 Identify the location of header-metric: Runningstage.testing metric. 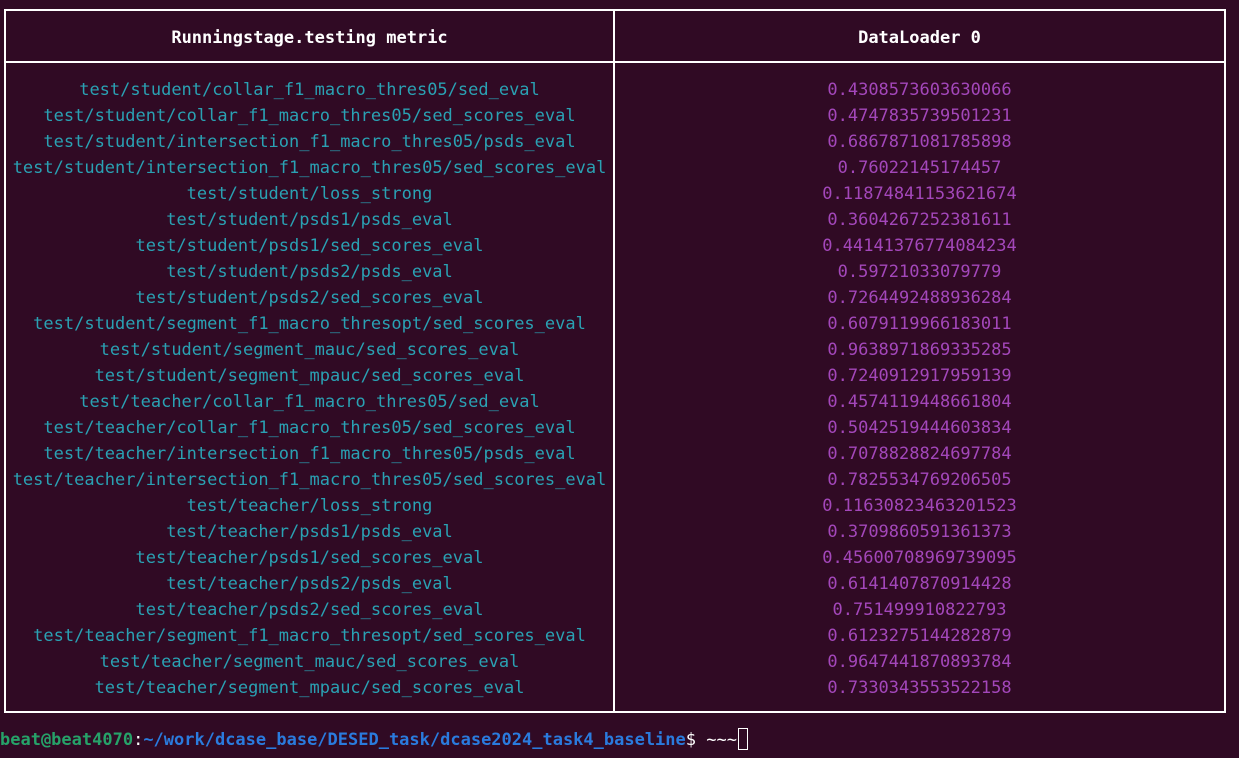
(309, 38).